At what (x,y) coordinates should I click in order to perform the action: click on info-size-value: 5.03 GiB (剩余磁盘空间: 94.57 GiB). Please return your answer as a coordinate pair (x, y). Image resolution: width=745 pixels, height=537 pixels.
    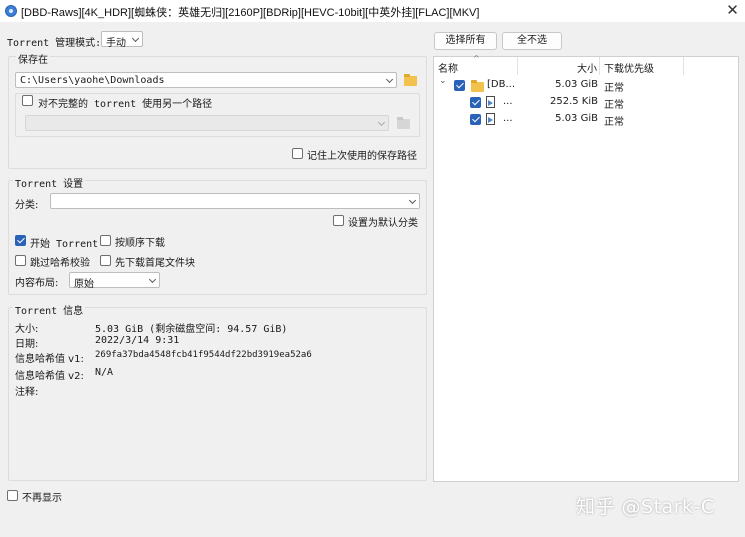
    Looking at the image, I should click on (191, 329).